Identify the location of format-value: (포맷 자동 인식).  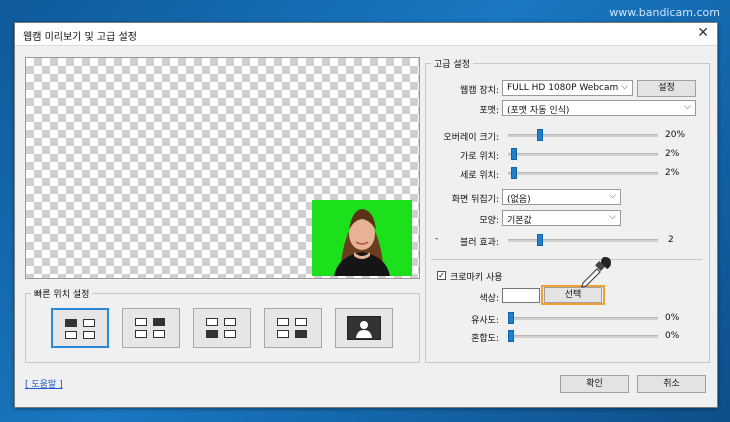
(538, 111).